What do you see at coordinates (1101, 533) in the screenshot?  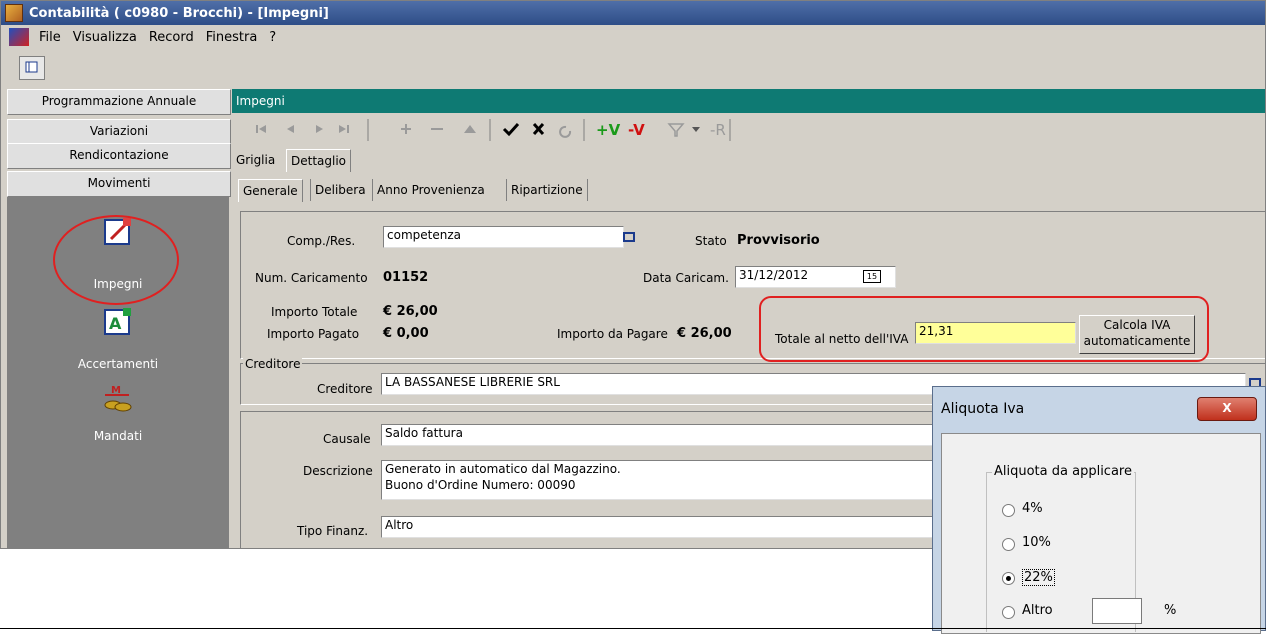 I see `dialog-body: Aliquota da applicare 4% 10% 22% Altro %` at bounding box center [1101, 533].